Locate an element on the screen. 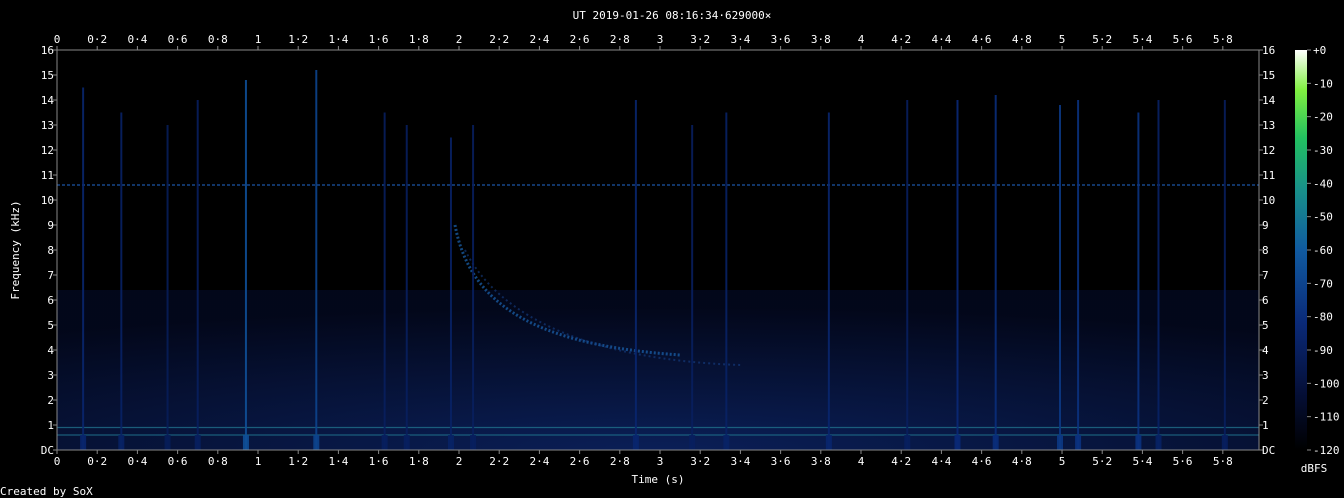 The image size is (1344, 498). sox-credit: Created by SoX is located at coordinates (46, 491).